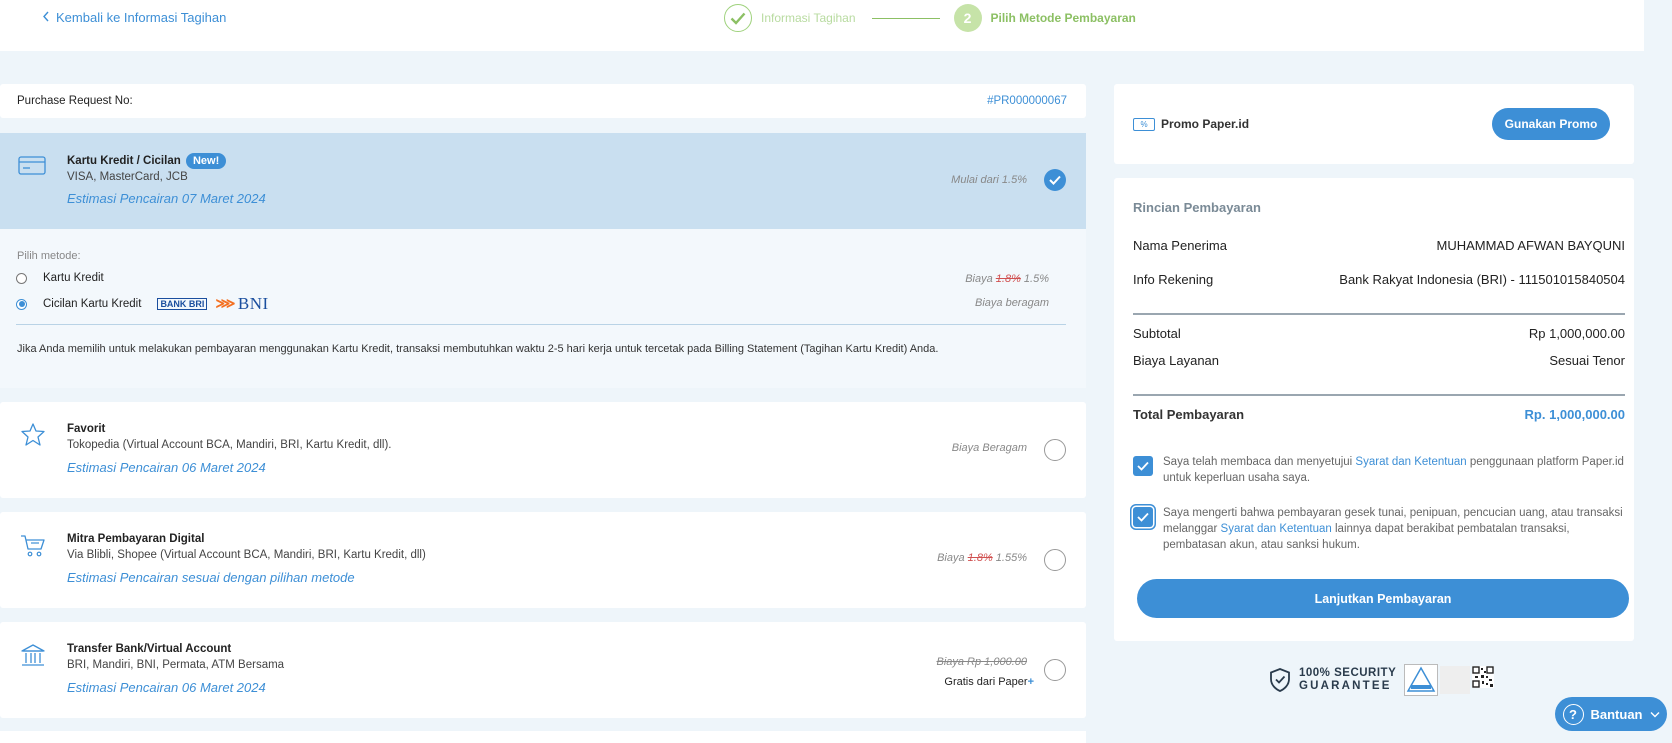  I want to click on chevron-left-icon, so click(46, 17).